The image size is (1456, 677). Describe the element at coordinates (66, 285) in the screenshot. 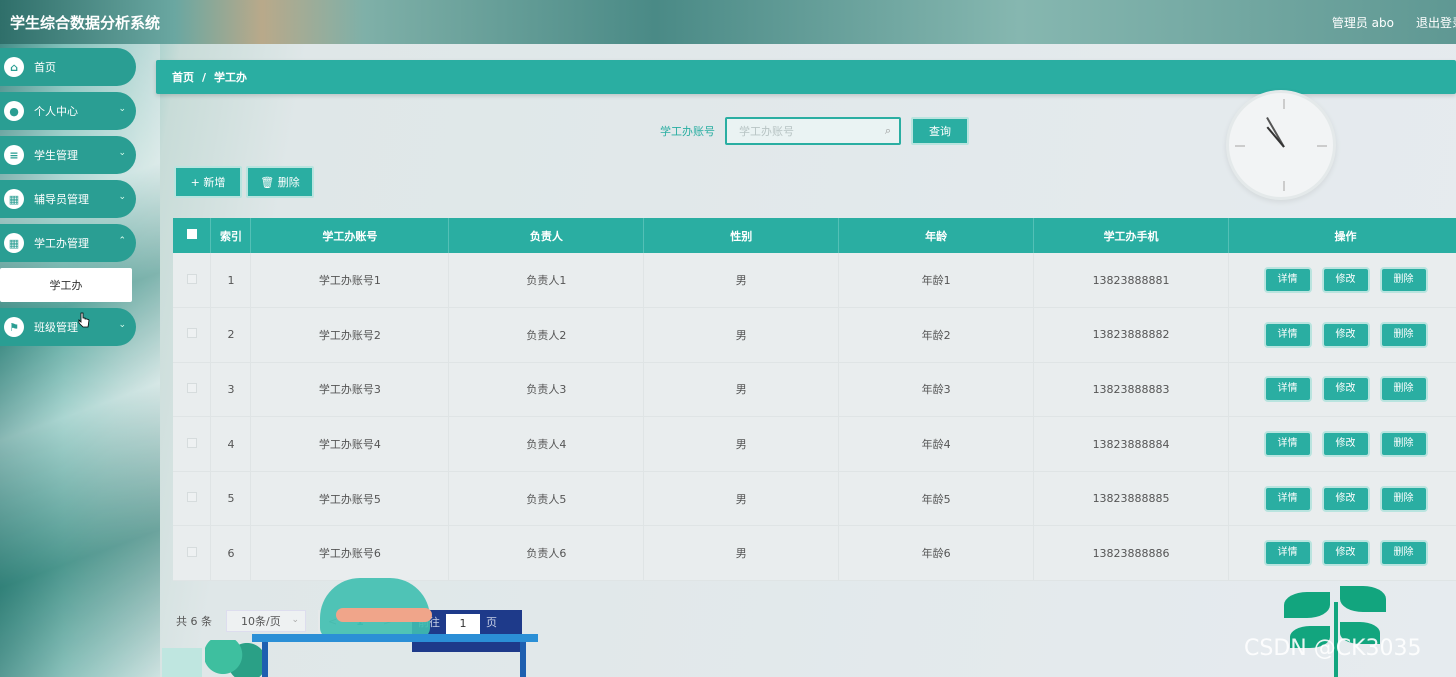

I see `submenu-item-office: 学工办` at that location.